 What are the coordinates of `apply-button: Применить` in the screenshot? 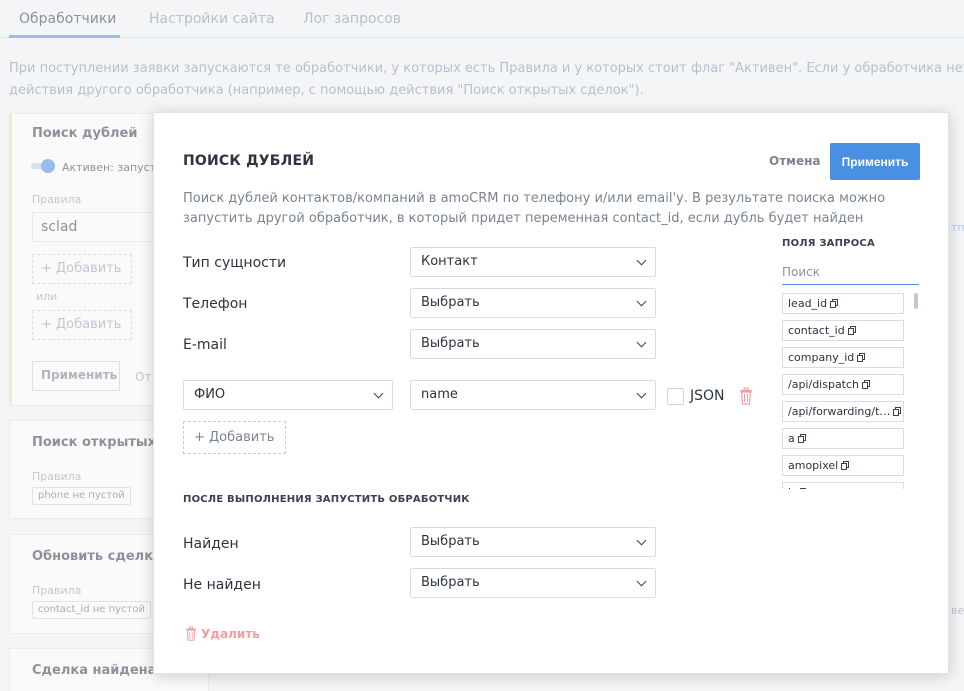 It's located at (875, 161).